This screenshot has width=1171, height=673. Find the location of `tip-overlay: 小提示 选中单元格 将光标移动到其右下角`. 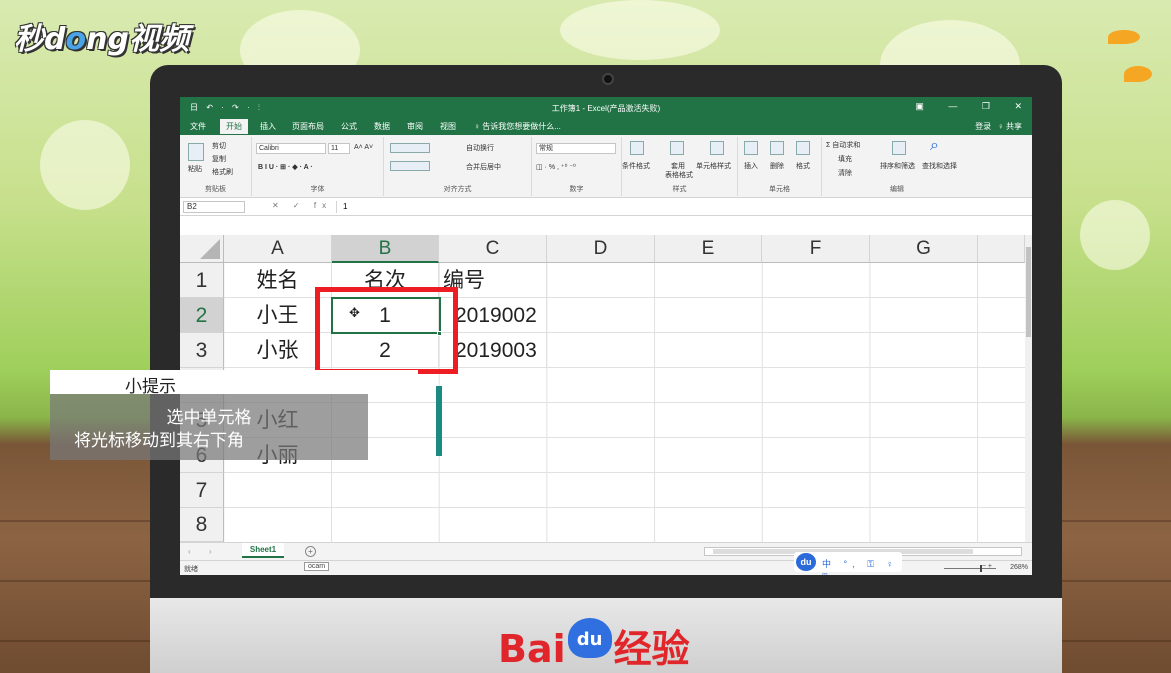

tip-overlay: 小提示 选中单元格 将光标移动到其右下角 is located at coordinates (234, 415).